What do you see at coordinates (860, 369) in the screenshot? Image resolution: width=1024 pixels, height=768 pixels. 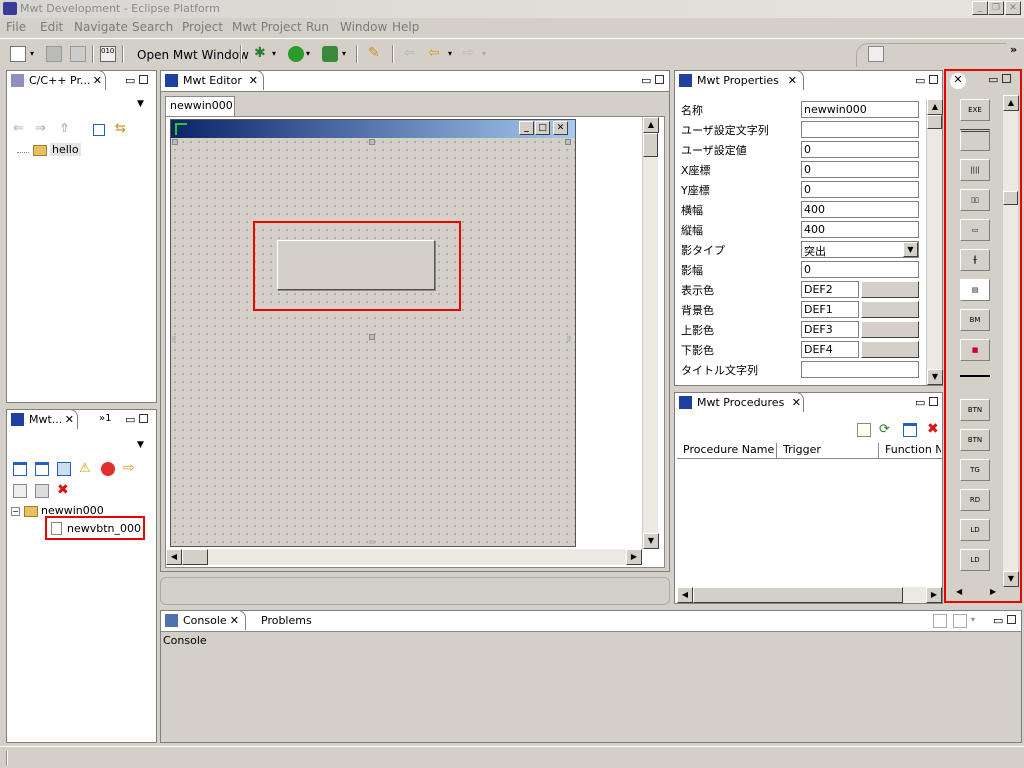 I see `prop-value-input` at bounding box center [860, 369].